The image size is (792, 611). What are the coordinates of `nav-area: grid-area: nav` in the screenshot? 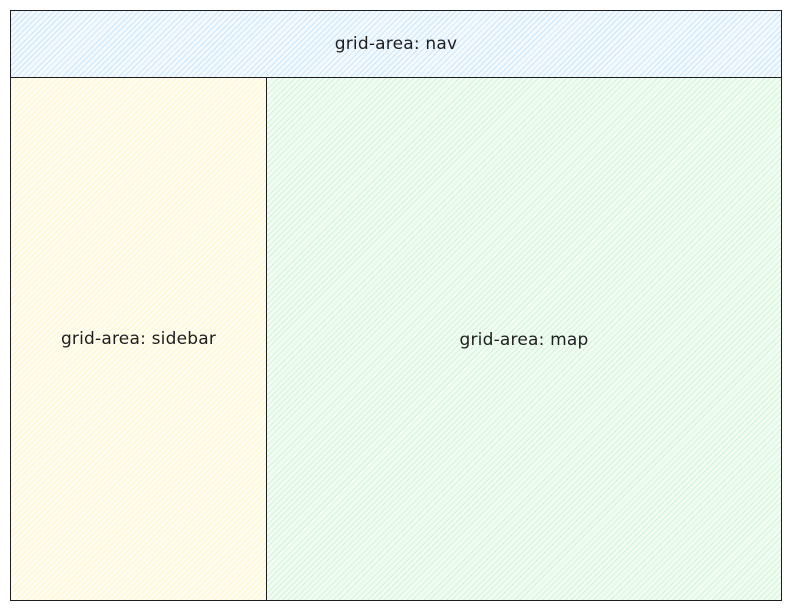 It's located at (396, 44).